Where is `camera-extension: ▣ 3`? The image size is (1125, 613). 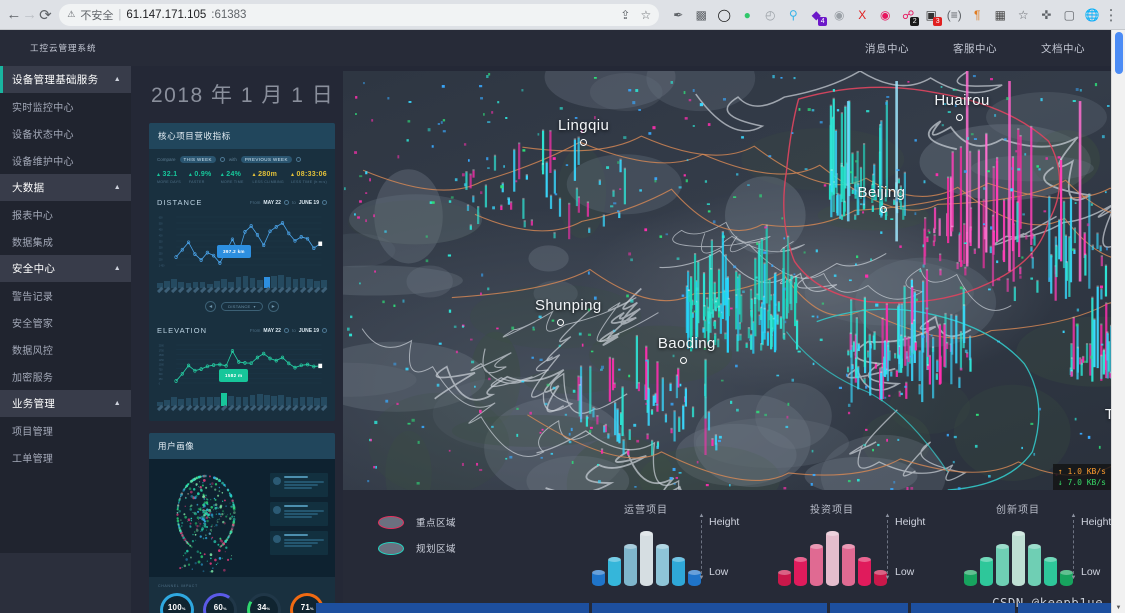 camera-extension: ▣ 3 is located at coordinates (931, 15).